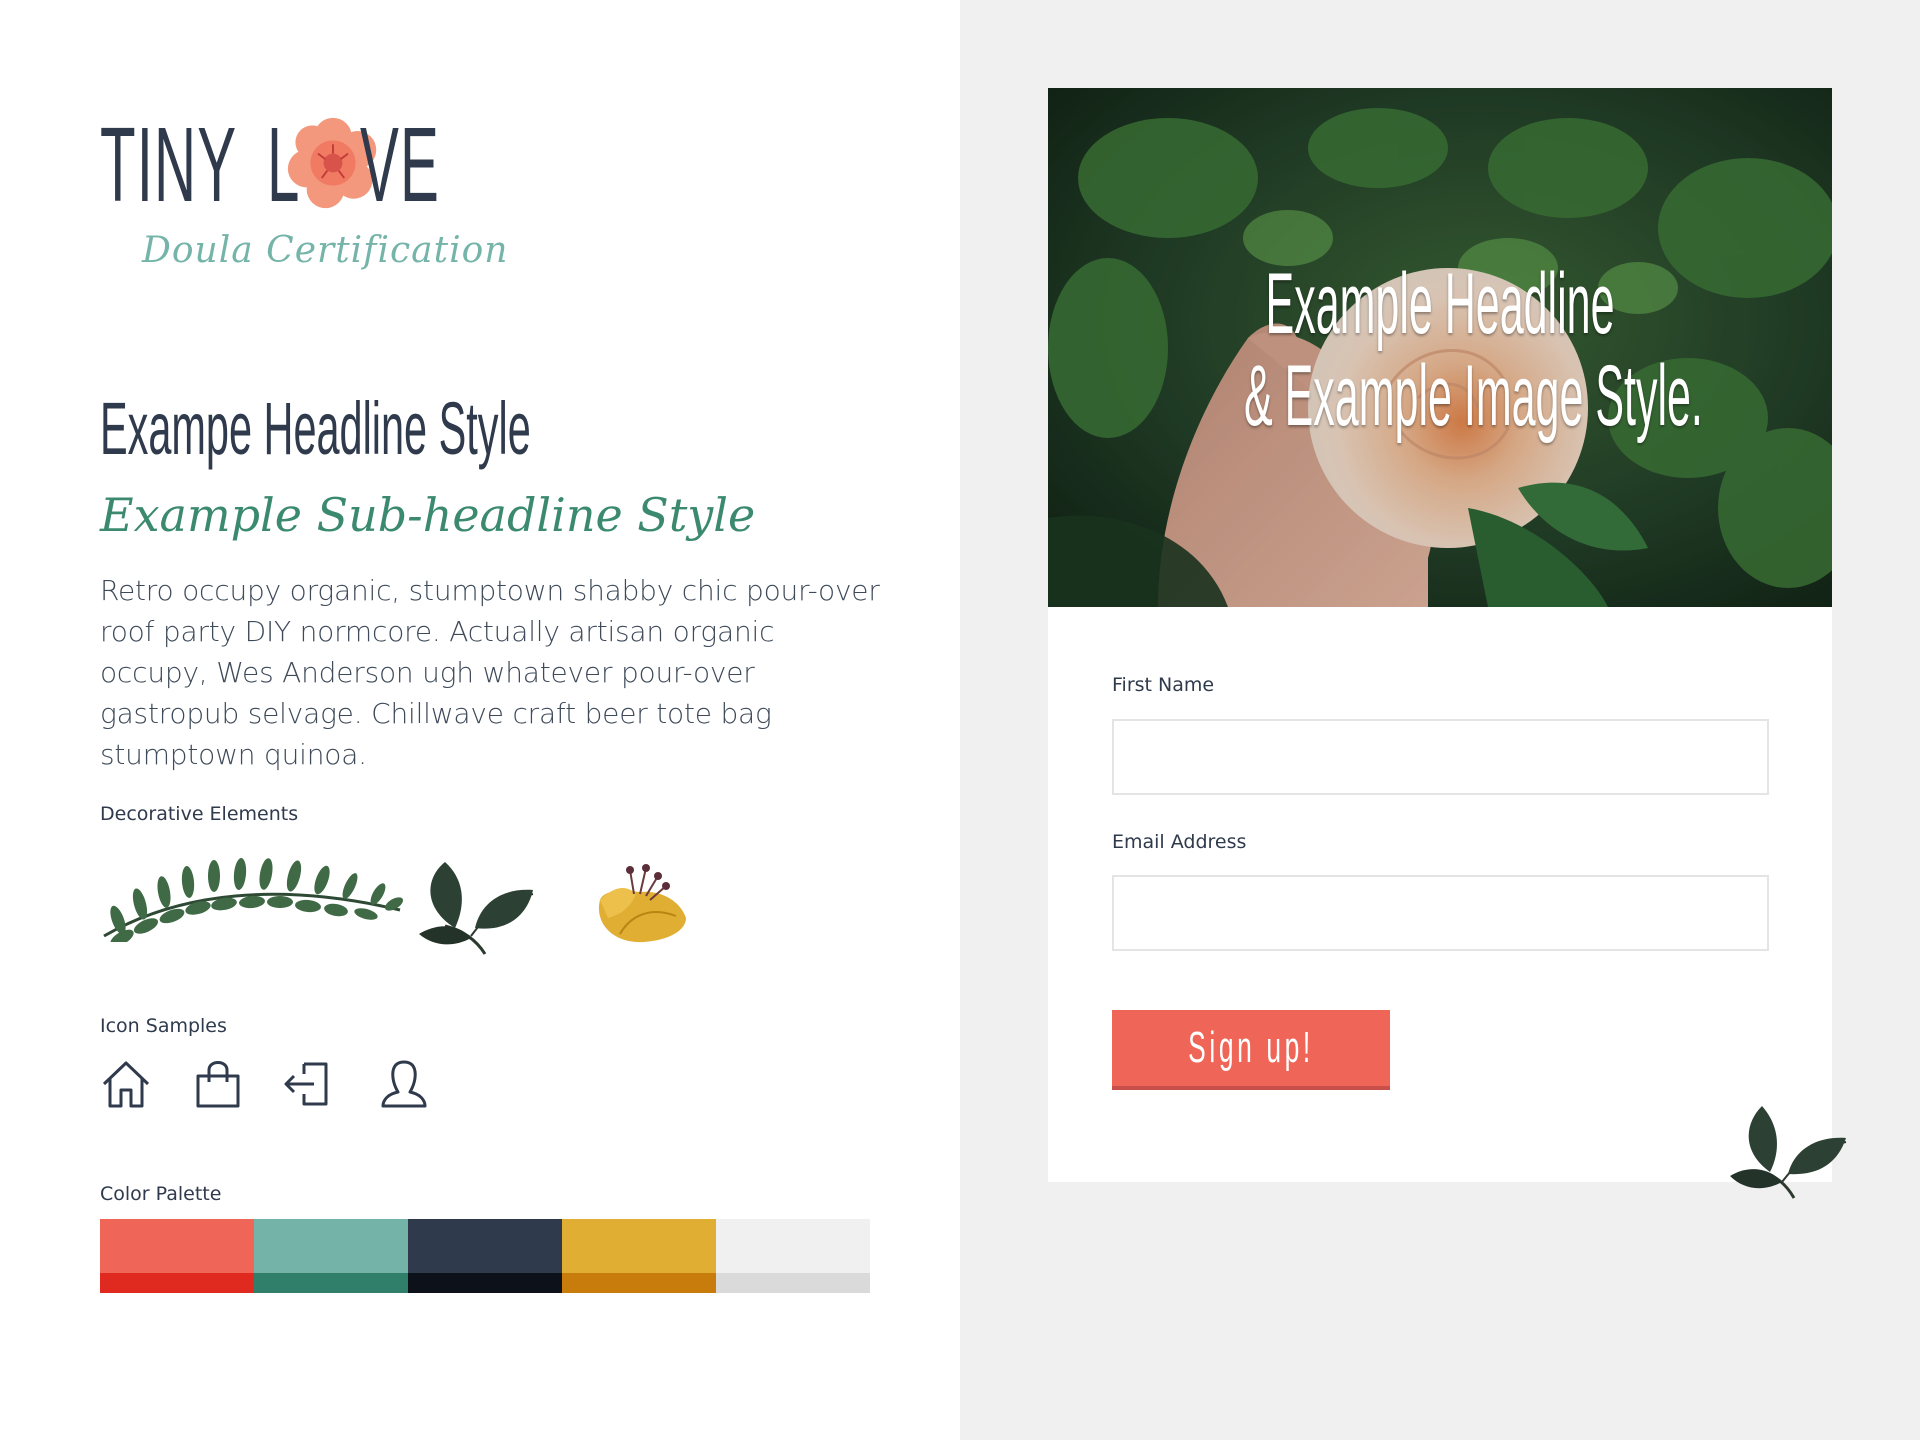 The image size is (1920, 1440). I want to click on vine-branch-icon, so click(253, 900).